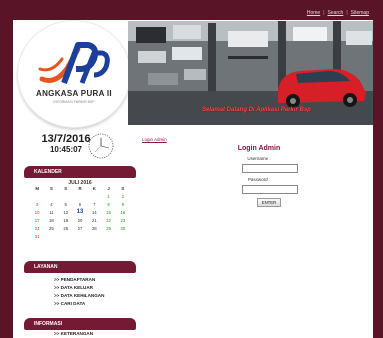 The height and width of the screenshot is (338, 383). What do you see at coordinates (259, 148) in the screenshot?
I see `login-form-title: Login Admin` at bounding box center [259, 148].